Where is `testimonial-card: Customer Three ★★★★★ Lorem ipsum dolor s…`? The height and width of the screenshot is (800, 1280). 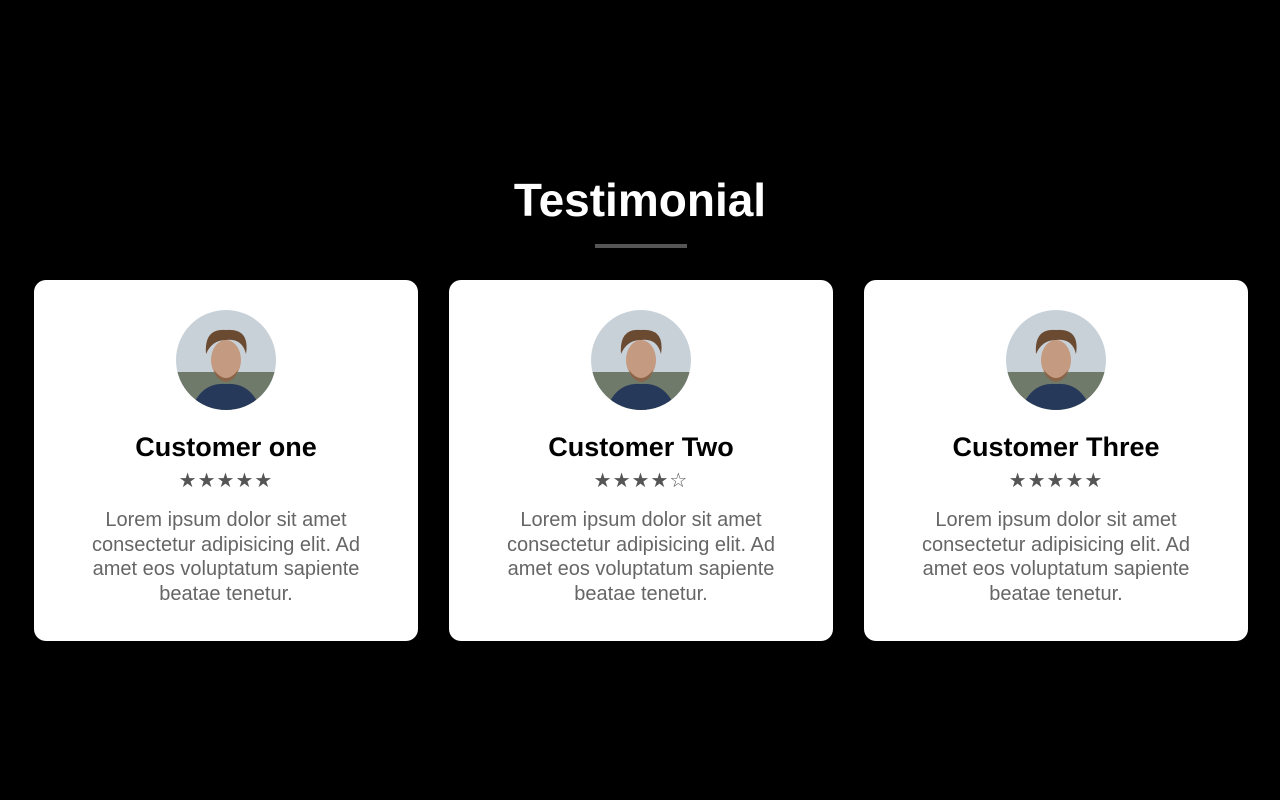 testimonial-card: Customer Three ★★★★★ Lorem ipsum dolor s… is located at coordinates (1056, 460).